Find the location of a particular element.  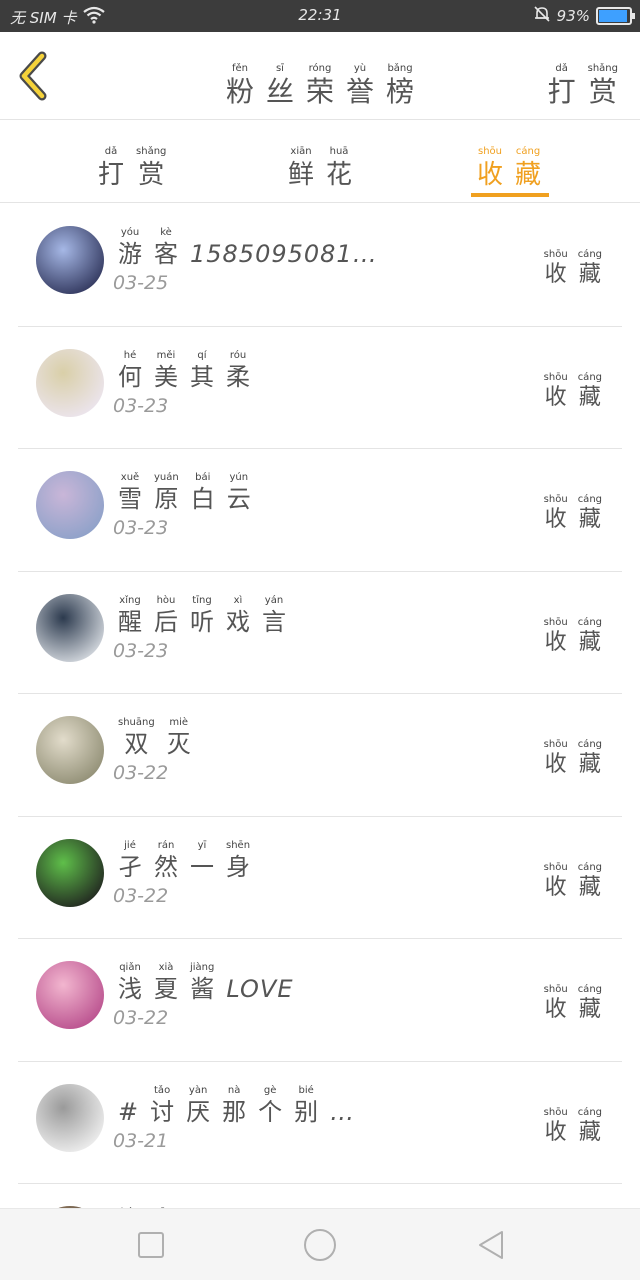

action-date: 03-23 is located at coordinates (141, 405).